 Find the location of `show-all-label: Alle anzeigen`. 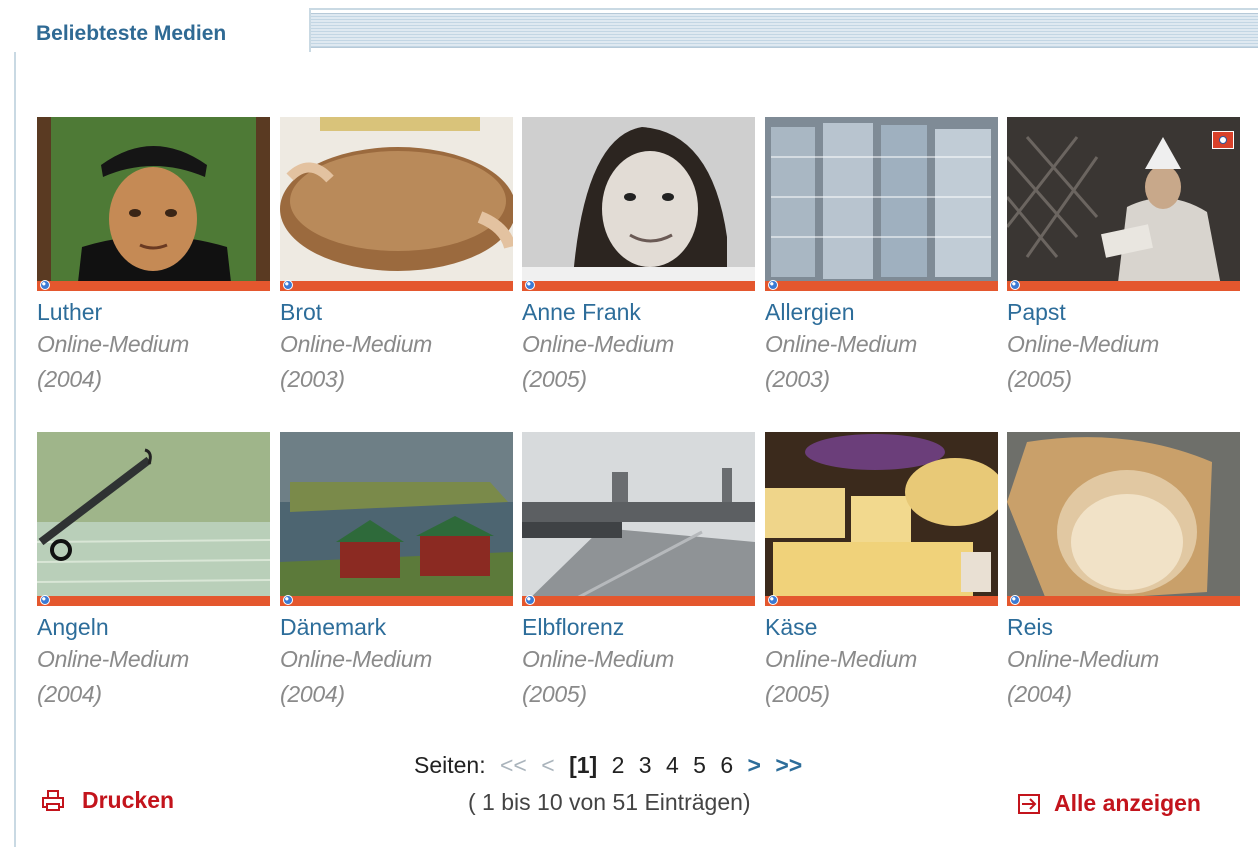

show-all-label: Alle anzeigen is located at coordinates (1127, 803).